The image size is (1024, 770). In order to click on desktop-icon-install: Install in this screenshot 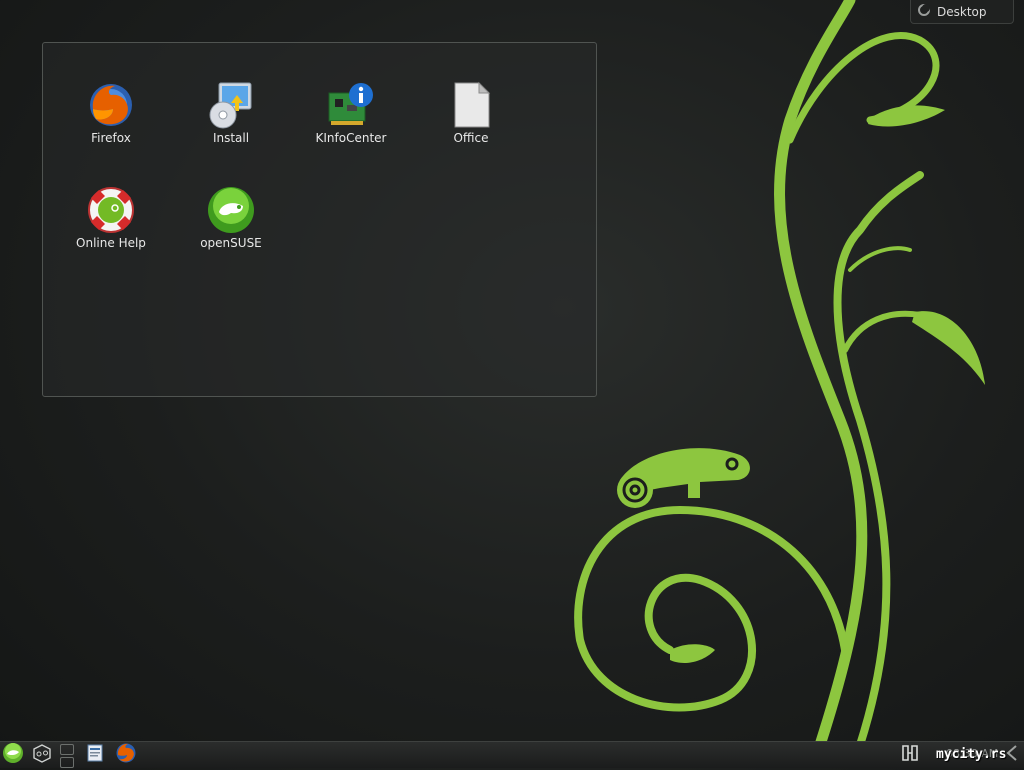, I will do `click(231, 113)`.